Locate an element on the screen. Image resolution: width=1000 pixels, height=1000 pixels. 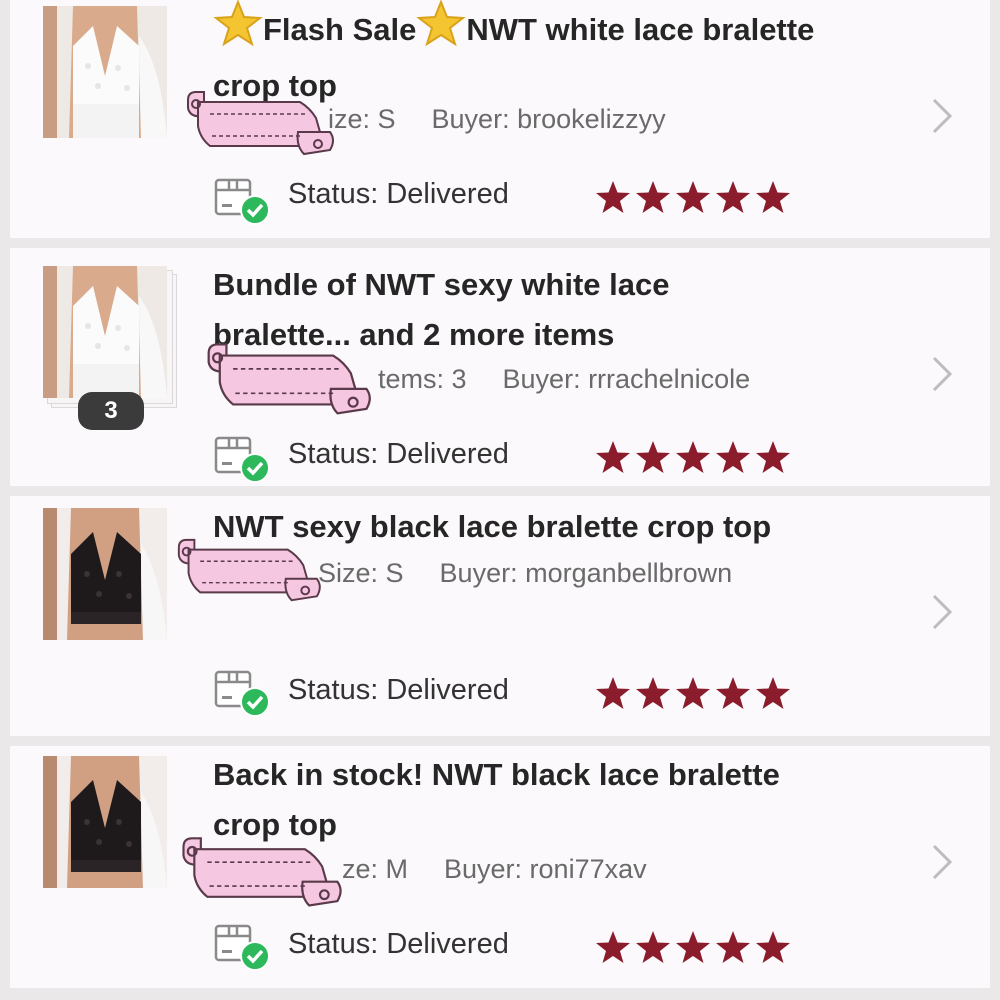
buyer-label: Buyer: rrrachelnicole is located at coordinates (626, 379).